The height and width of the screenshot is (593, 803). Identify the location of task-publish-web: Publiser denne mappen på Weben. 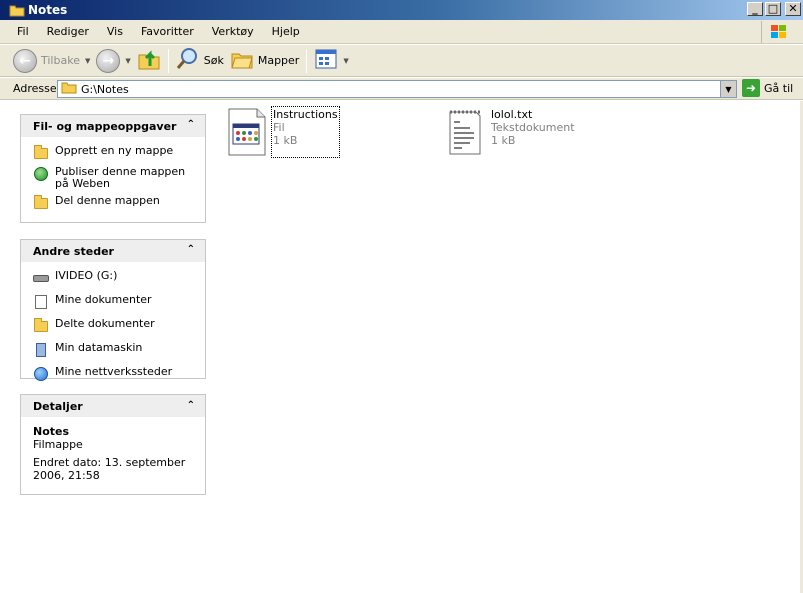
(114, 178).